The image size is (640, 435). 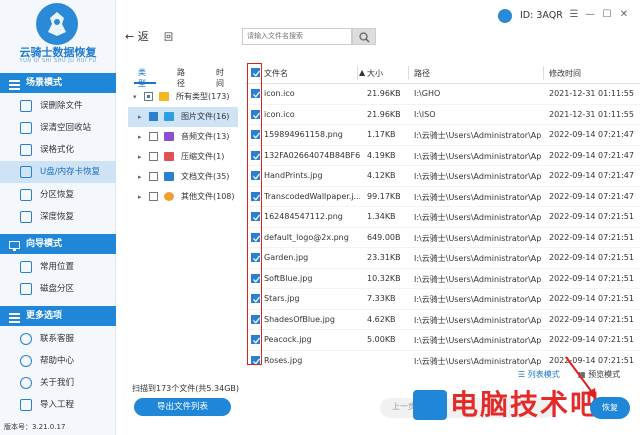 I want to click on tree-item-audio: ▸ 音频文件(13), so click(x=183, y=137).